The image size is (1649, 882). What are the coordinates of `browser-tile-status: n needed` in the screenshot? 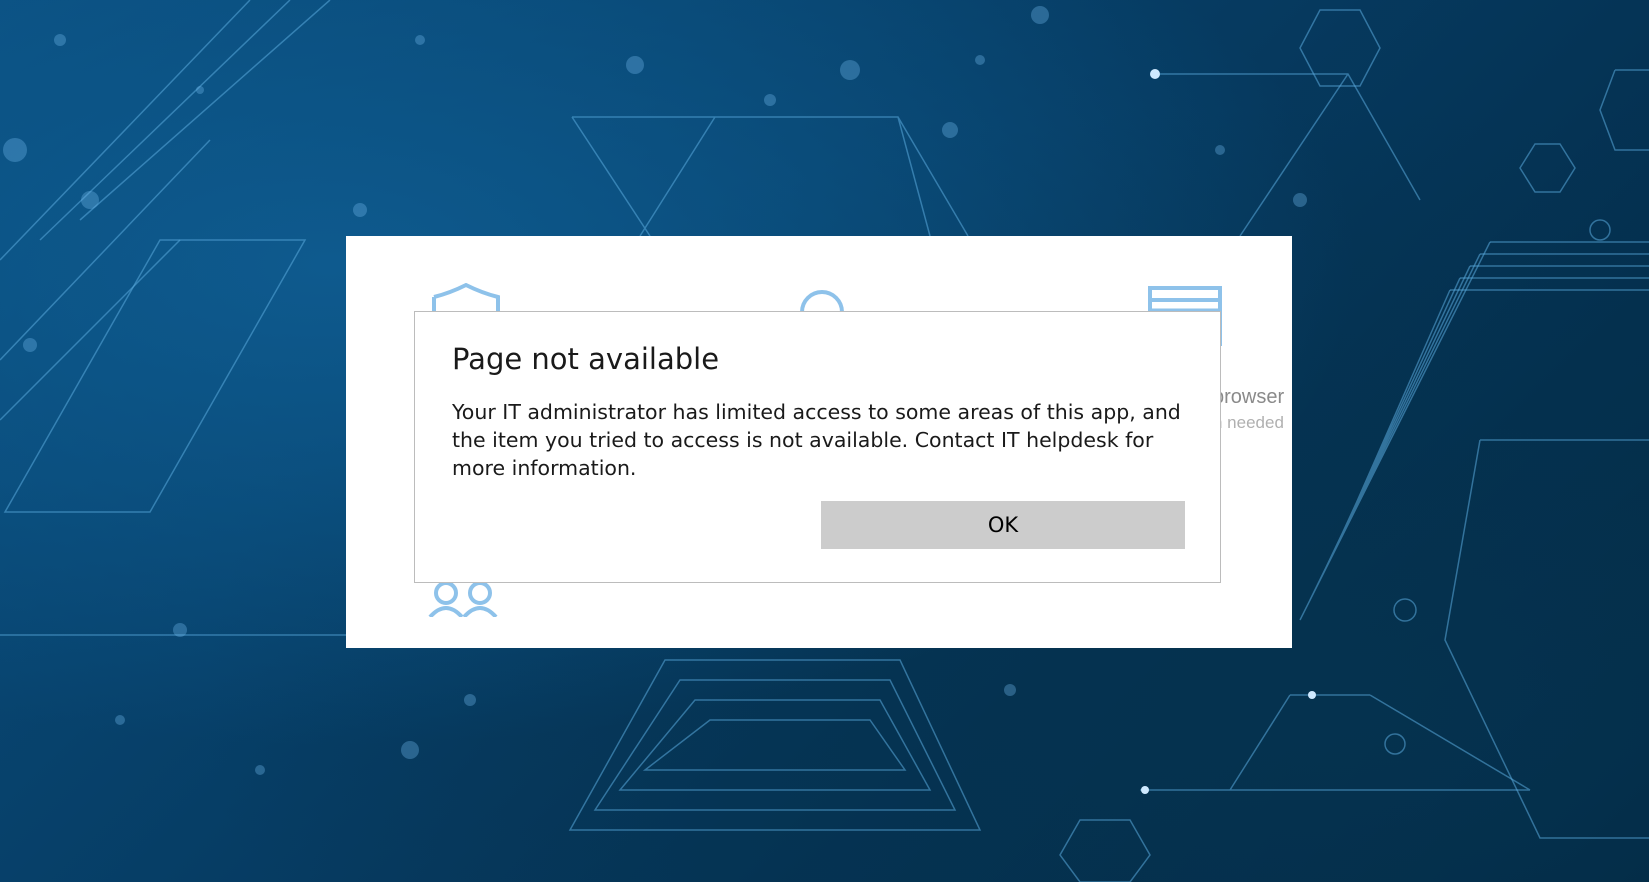 It's located at (1248, 422).